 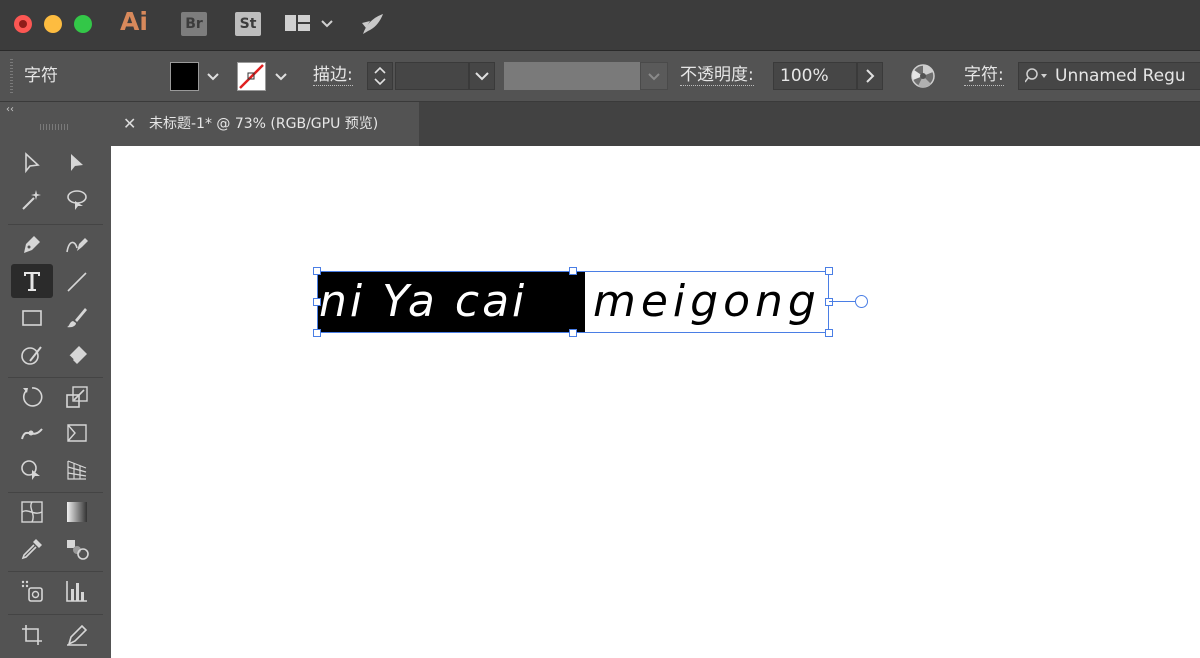 I want to click on mesh-tool, so click(x=32, y=512).